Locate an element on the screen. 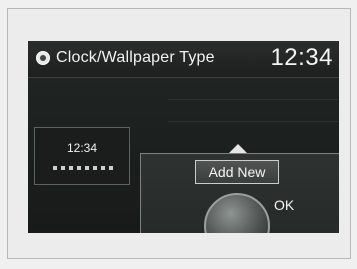 The height and width of the screenshot is (269, 357). home-icon is located at coordinates (43, 58).